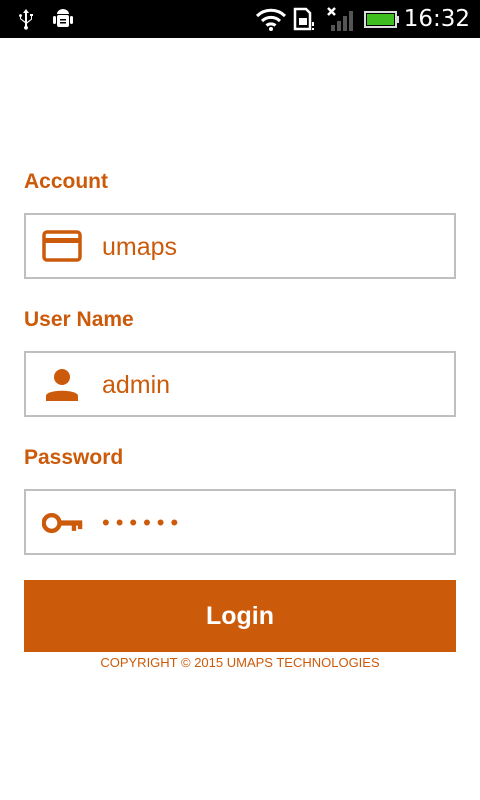 The height and width of the screenshot is (800, 480). Describe the element at coordinates (79, 319) in the screenshot. I see `username-label: User Name` at that location.